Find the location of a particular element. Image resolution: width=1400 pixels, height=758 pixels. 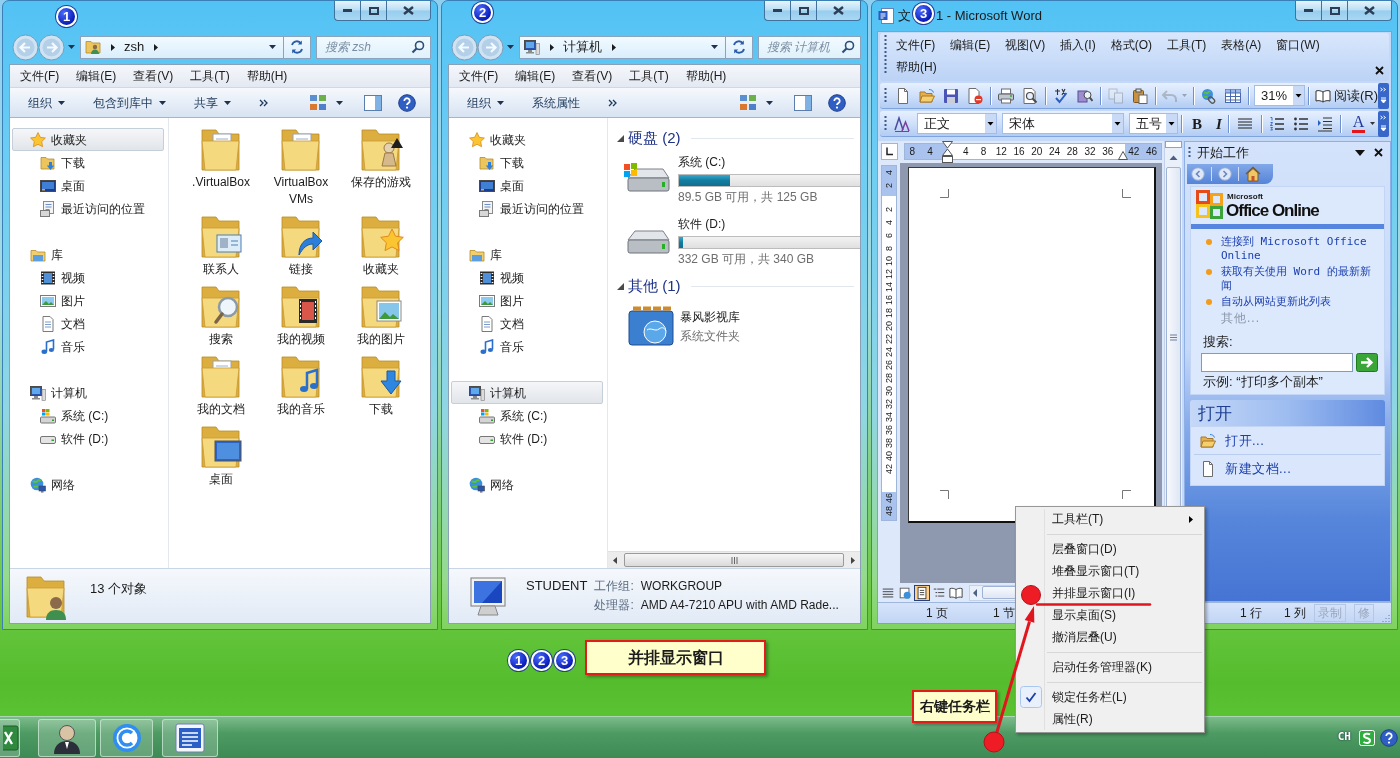

menu-item: 工具栏(T) is located at coordinates (1124, 519).